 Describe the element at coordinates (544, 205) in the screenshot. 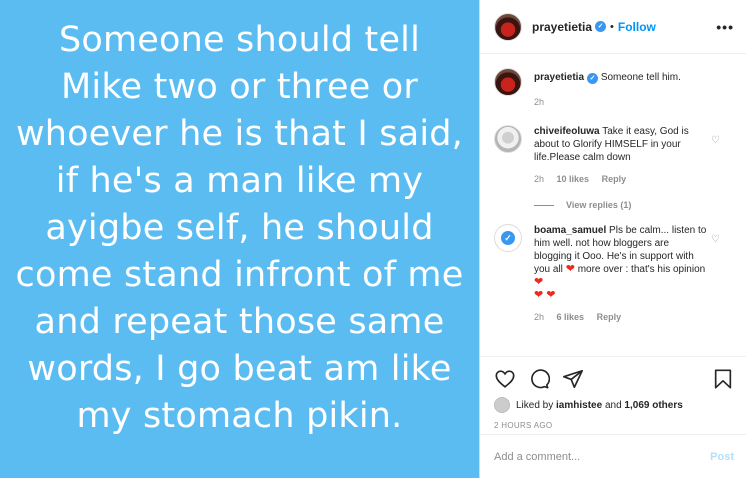

I see `view-replies-line` at that location.